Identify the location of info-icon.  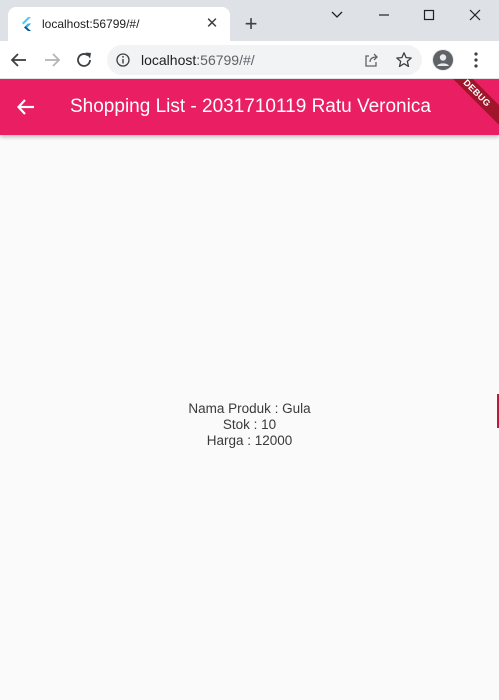
(123, 60).